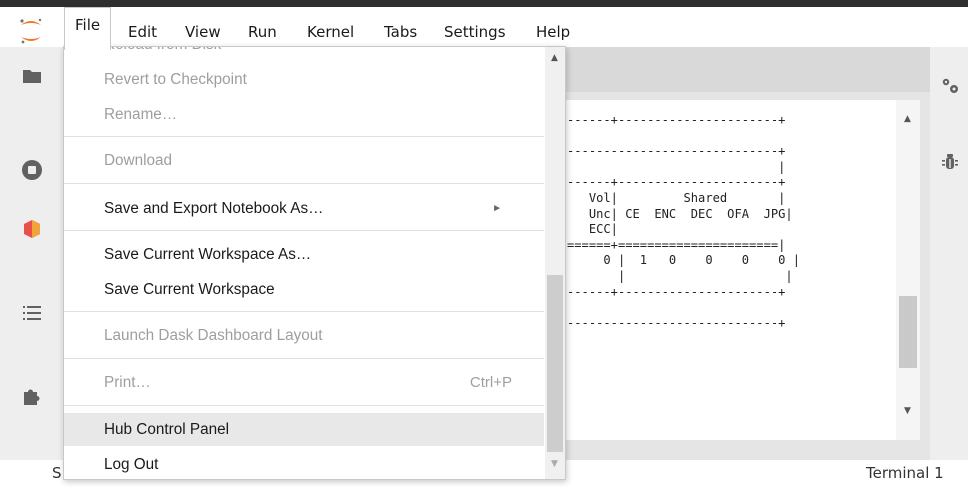 The width and height of the screenshot is (968, 487). I want to click on menu-scroll-down-arrow-icon: ▼, so click(554, 464).